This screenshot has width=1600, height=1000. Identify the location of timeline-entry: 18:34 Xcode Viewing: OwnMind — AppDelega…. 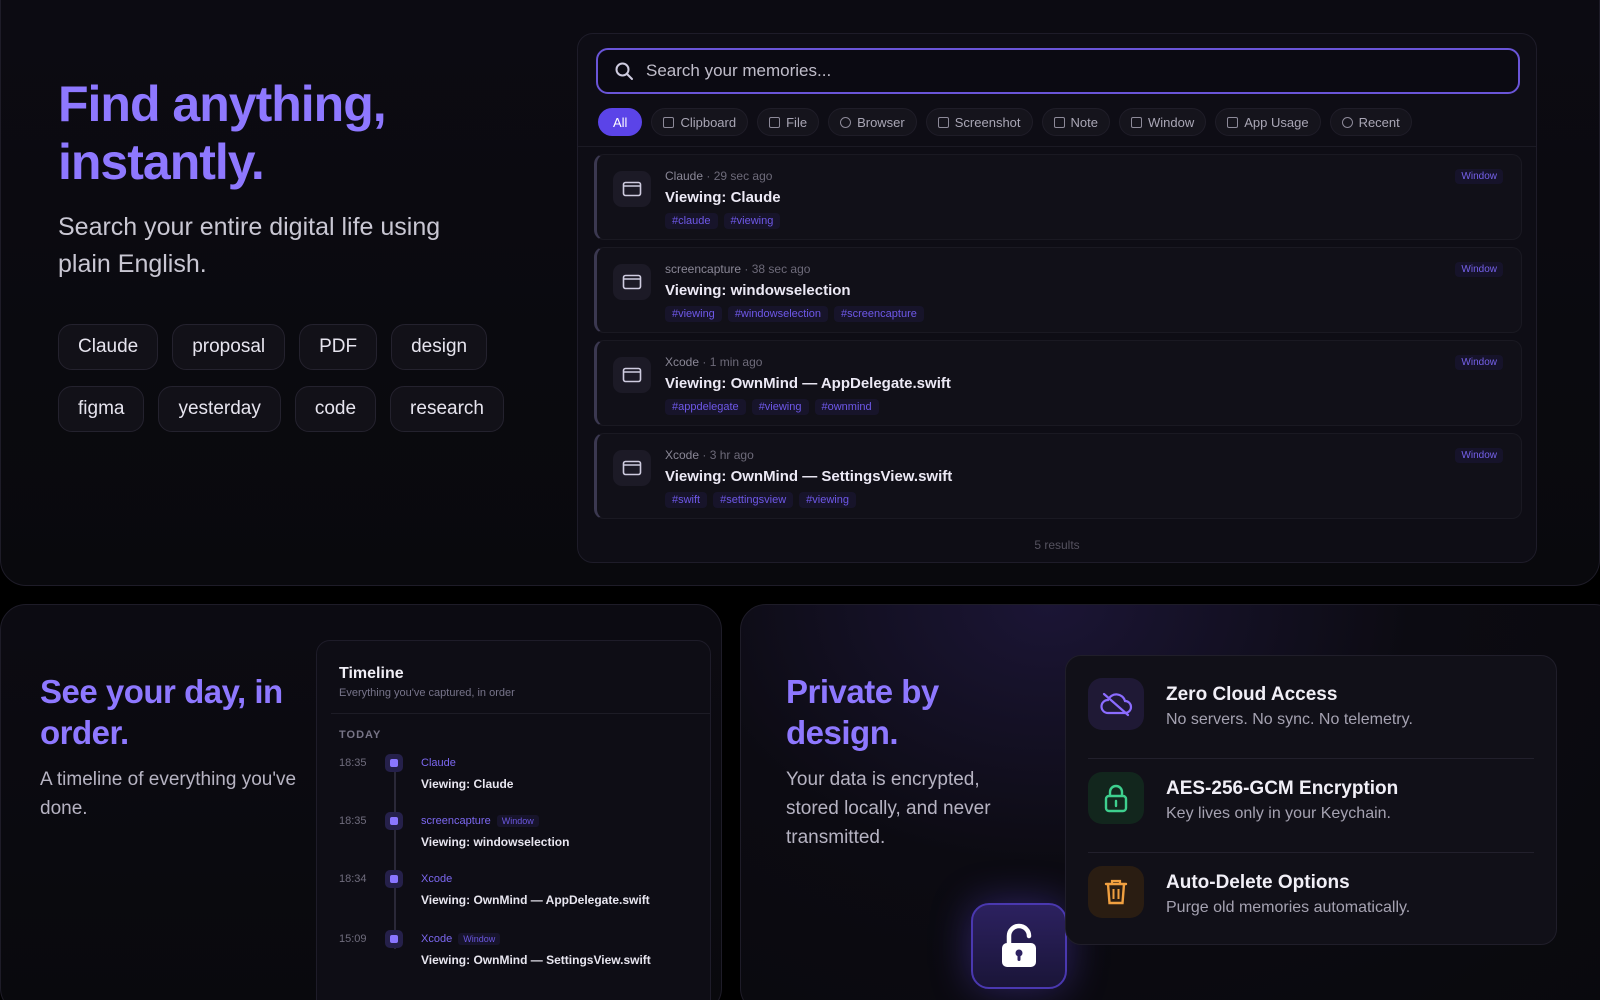
(519, 896).